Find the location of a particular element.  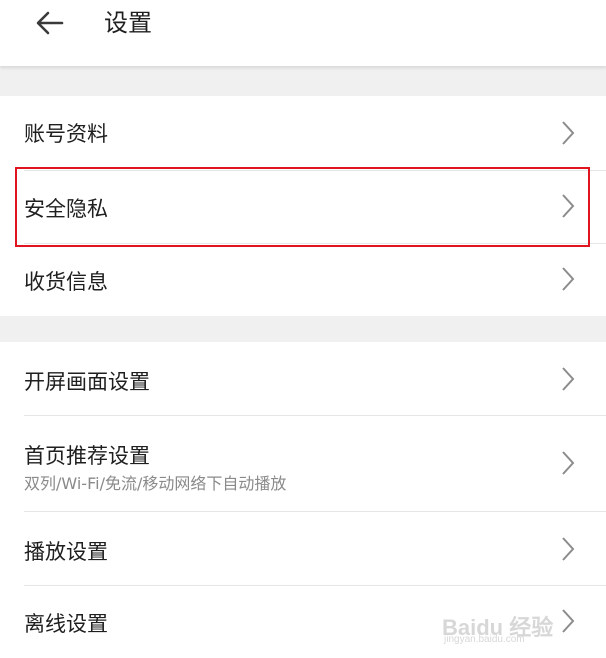

settings-item-label: 账号资料 is located at coordinates (66, 134).